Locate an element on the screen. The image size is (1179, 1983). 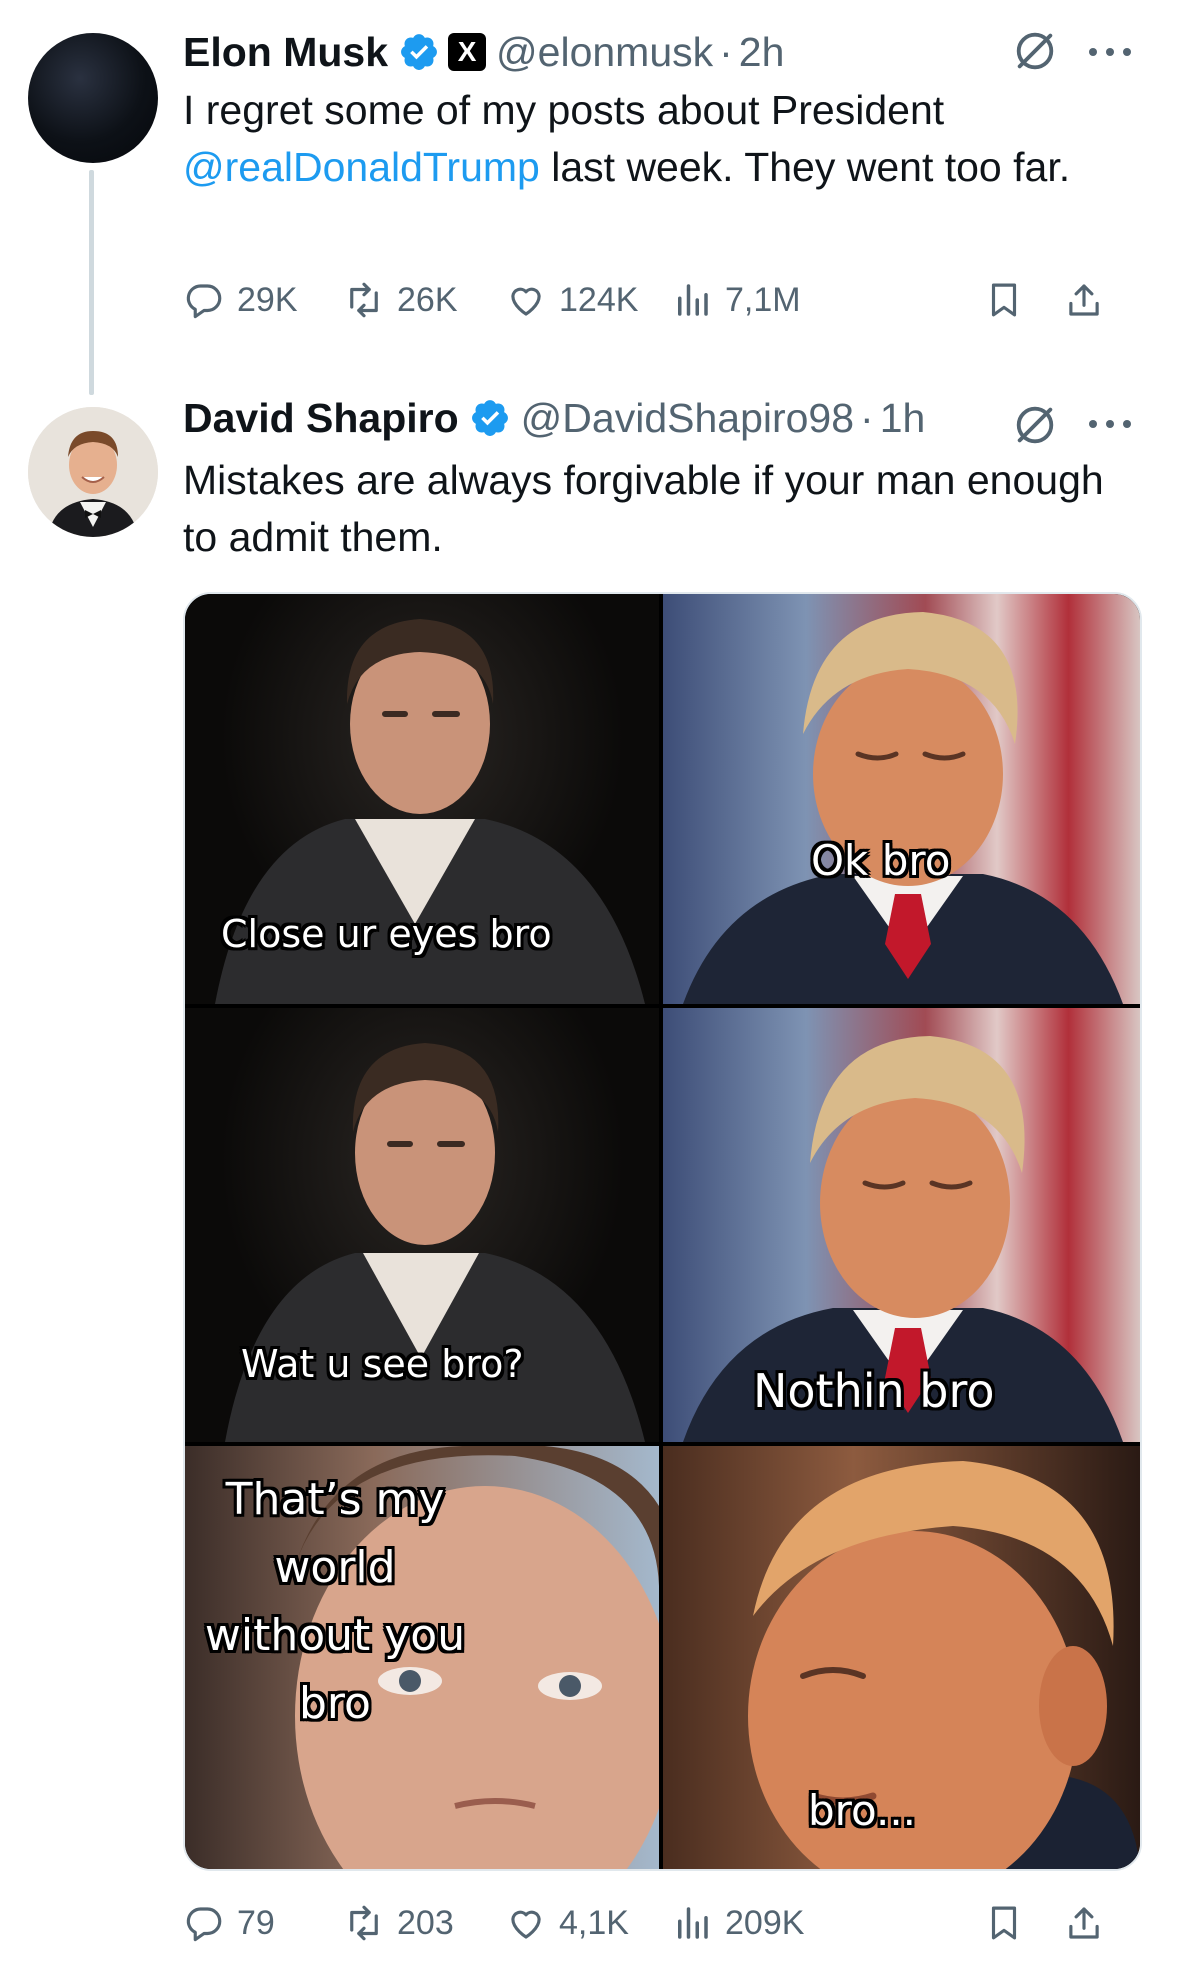
like-button: 4,1K is located at coordinates (567, 1923).